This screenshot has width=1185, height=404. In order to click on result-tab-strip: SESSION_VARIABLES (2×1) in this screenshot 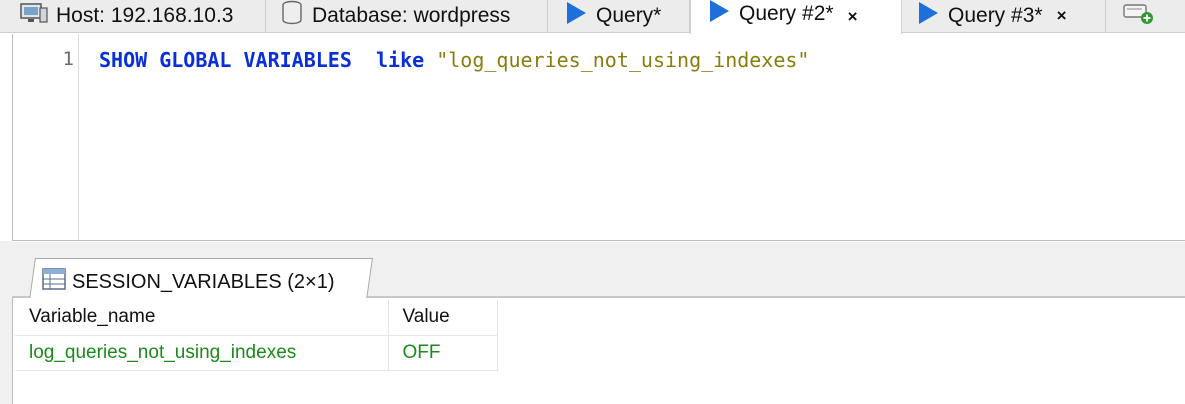, I will do `click(598, 271)`.